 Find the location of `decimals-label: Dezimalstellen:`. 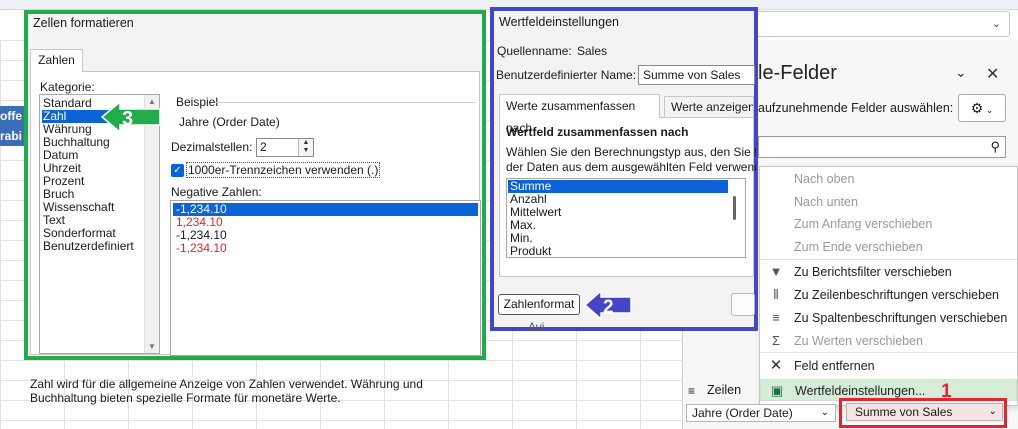

decimals-label: Dezimalstellen: is located at coordinates (212, 147).